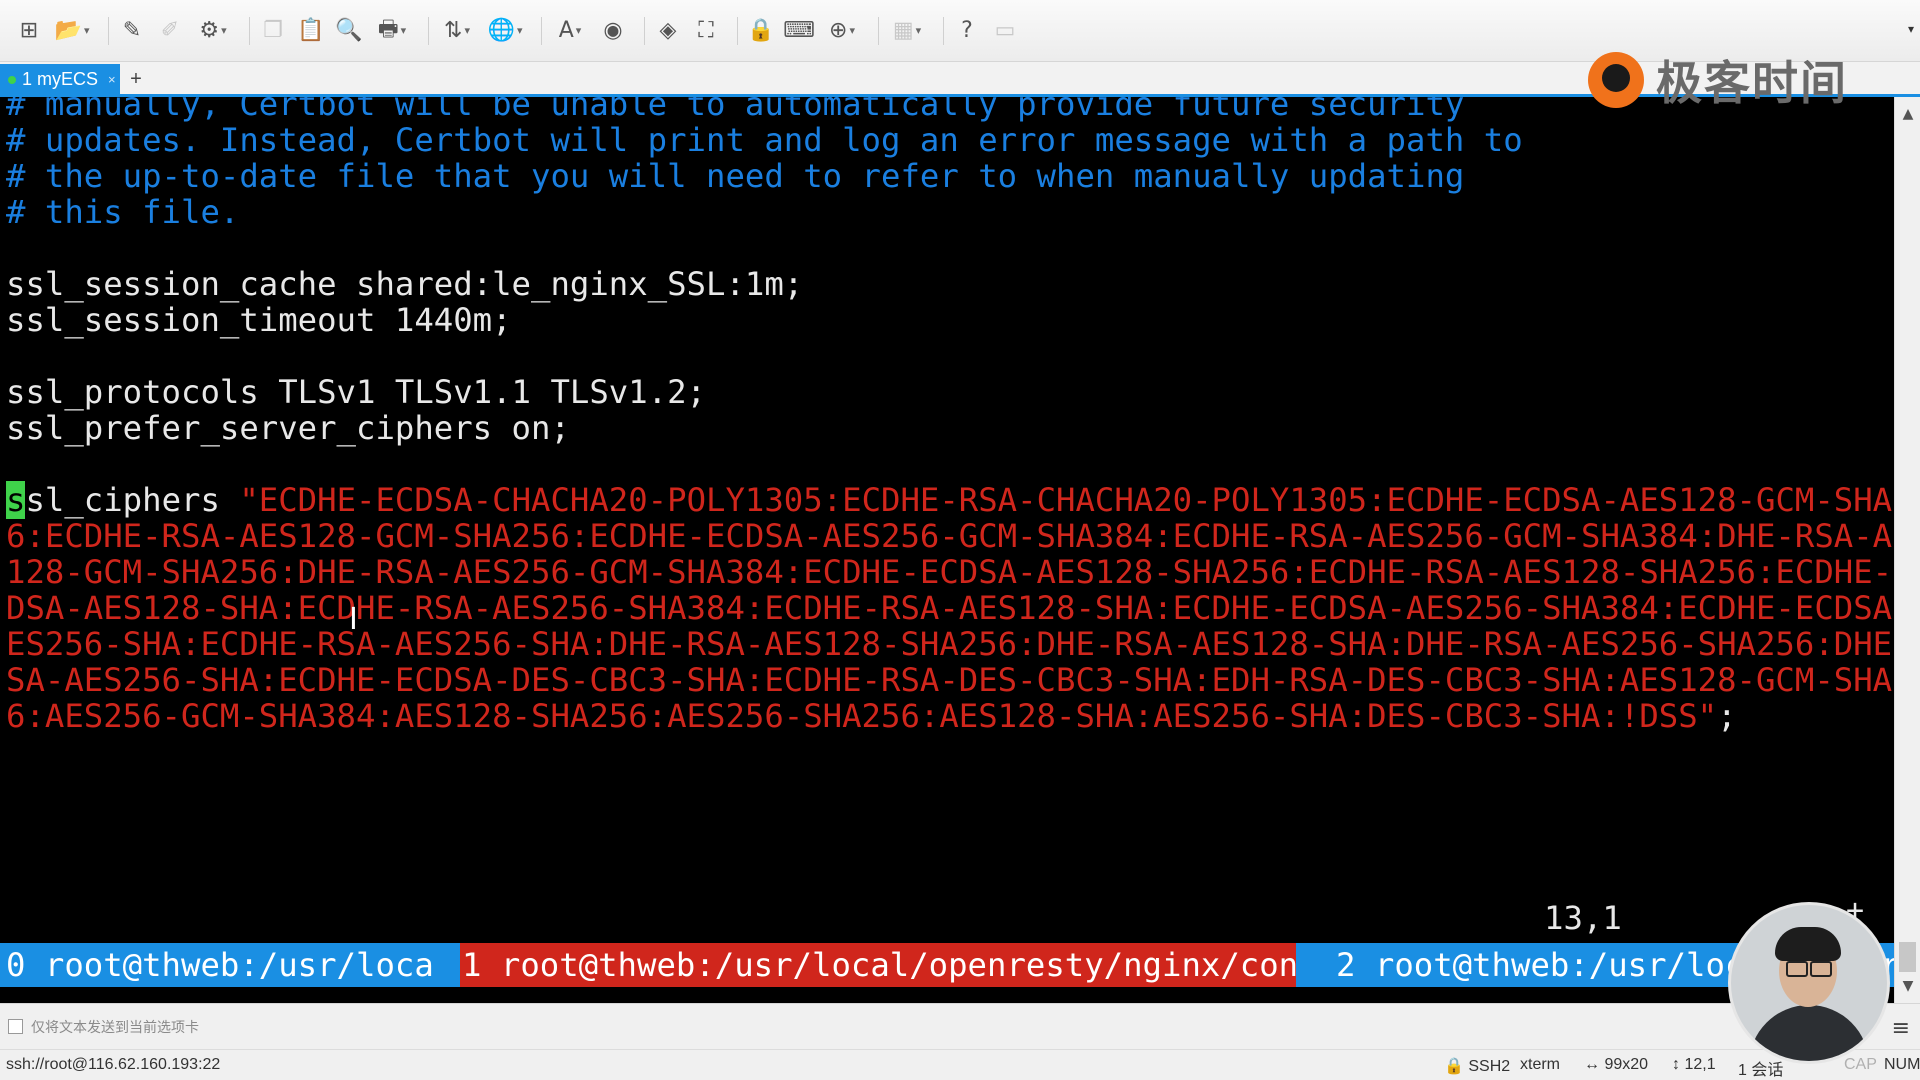 This screenshot has height=1080, width=1920. Describe the element at coordinates (842, 31) in the screenshot. I see `new-tab-icon: ⊕` at that location.